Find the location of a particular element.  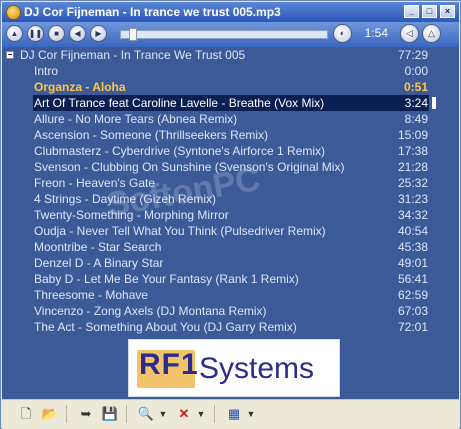

track-row: Threesome - Mohave 62:59 is located at coordinates (230, 295).